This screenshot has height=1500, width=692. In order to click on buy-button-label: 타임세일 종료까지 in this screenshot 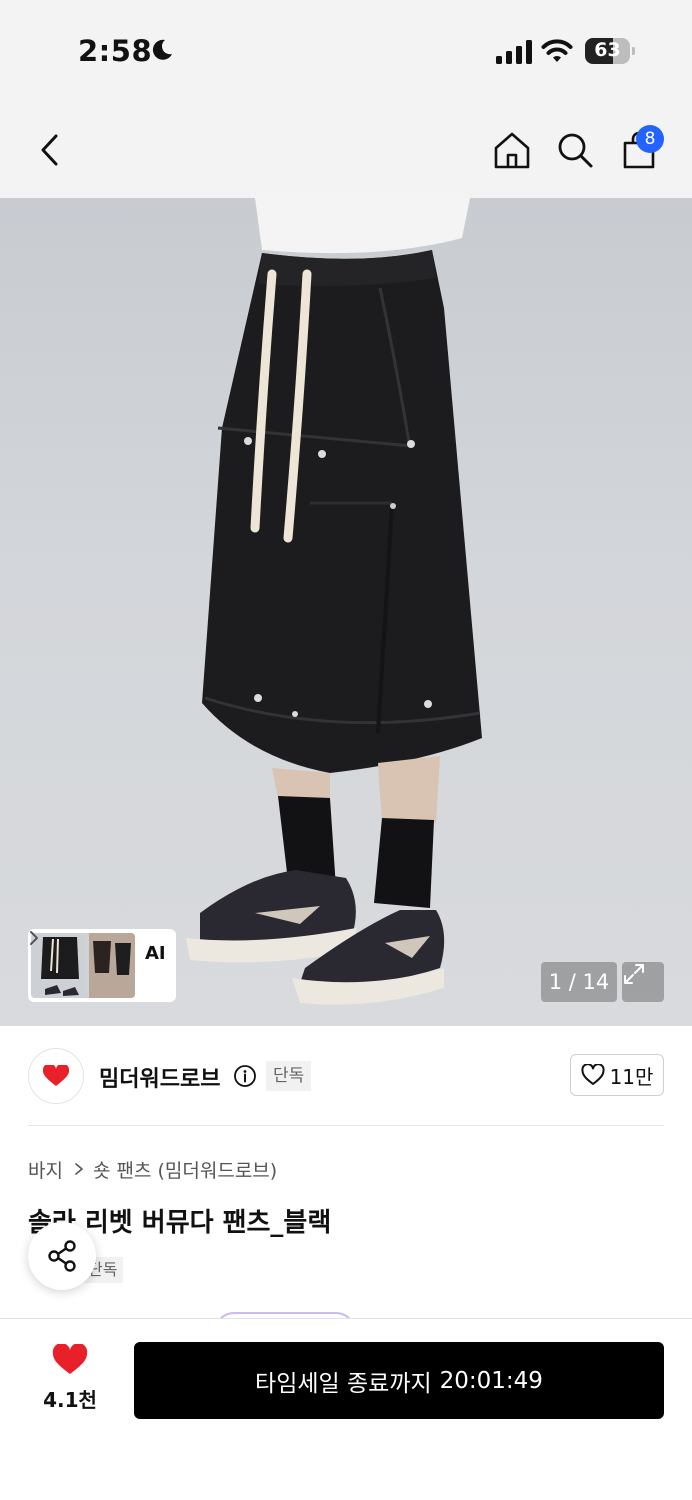, I will do `click(343, 1383)`.